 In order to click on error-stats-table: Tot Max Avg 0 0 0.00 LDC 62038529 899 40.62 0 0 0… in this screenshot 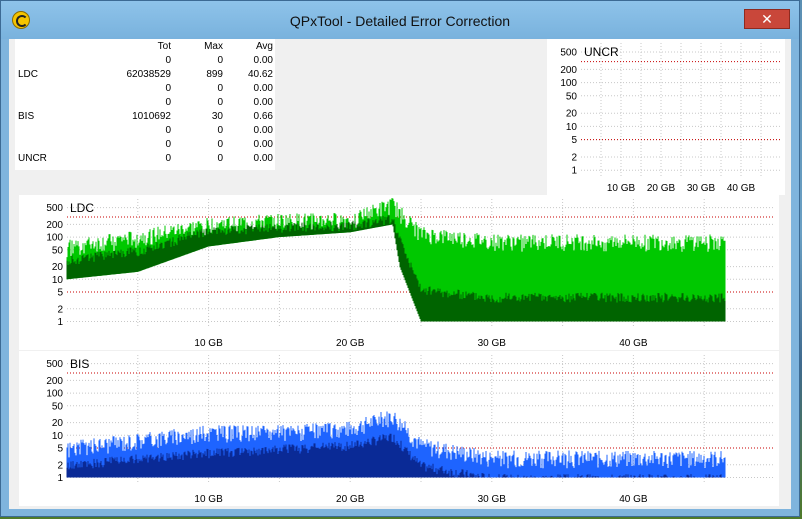, I will do `click(145, 104)`.